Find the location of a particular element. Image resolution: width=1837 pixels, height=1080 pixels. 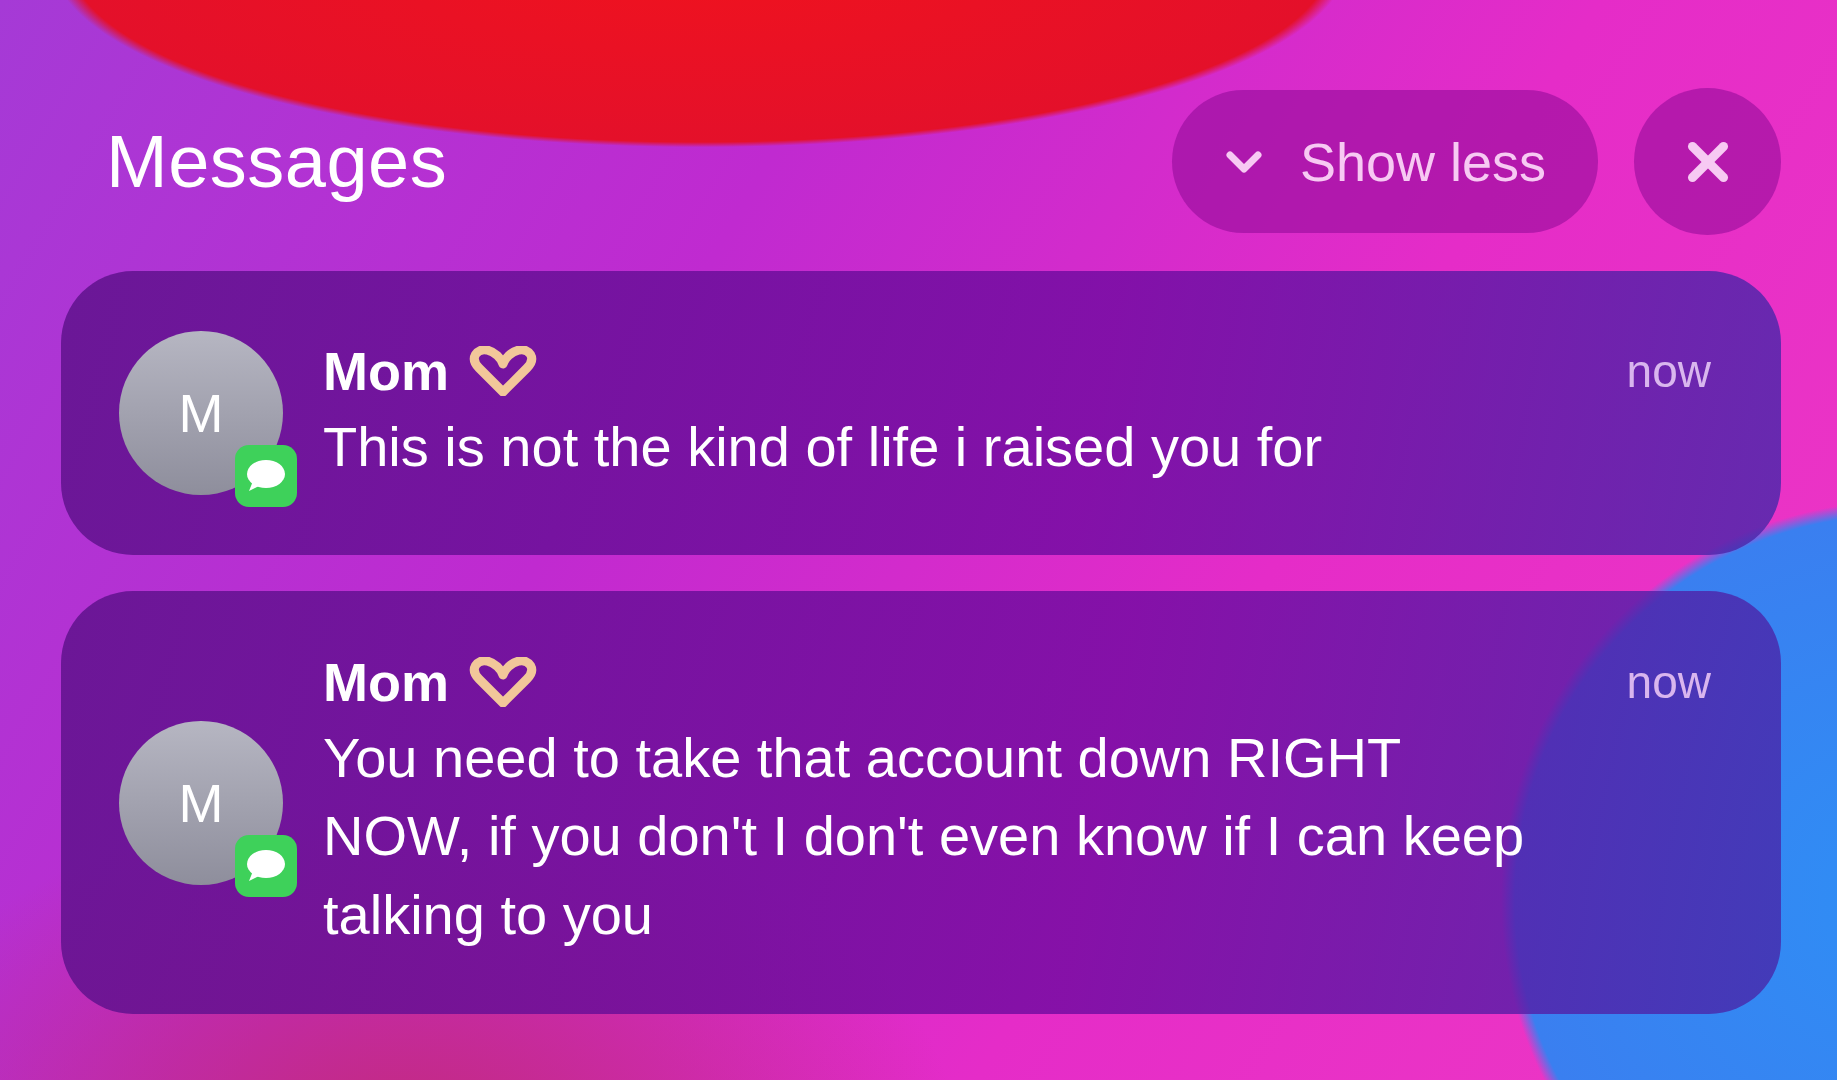

message-preview: This is not the kind of life i raised you for is located at coordinates (823, 446).